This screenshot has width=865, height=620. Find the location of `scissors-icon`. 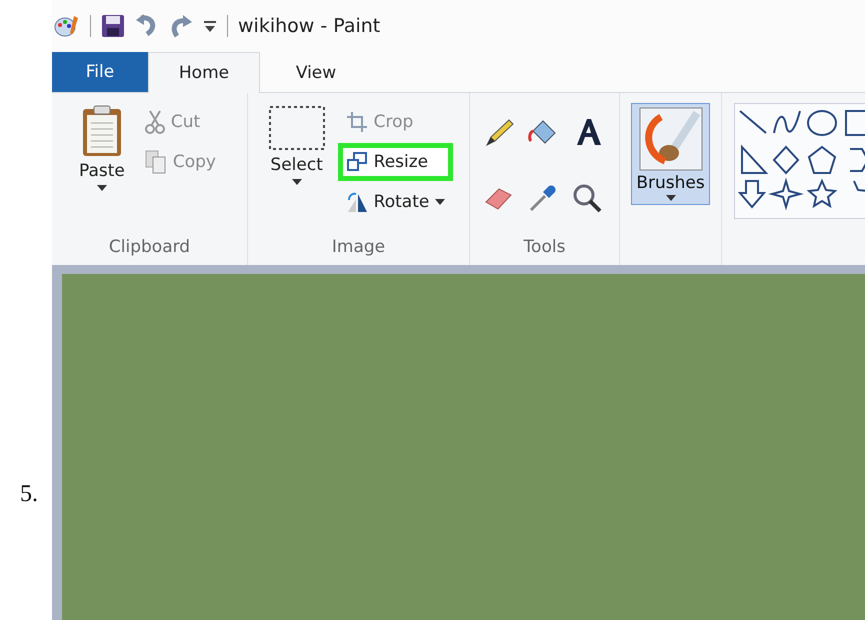

scissors-icon is located at coordinates (154, 122).